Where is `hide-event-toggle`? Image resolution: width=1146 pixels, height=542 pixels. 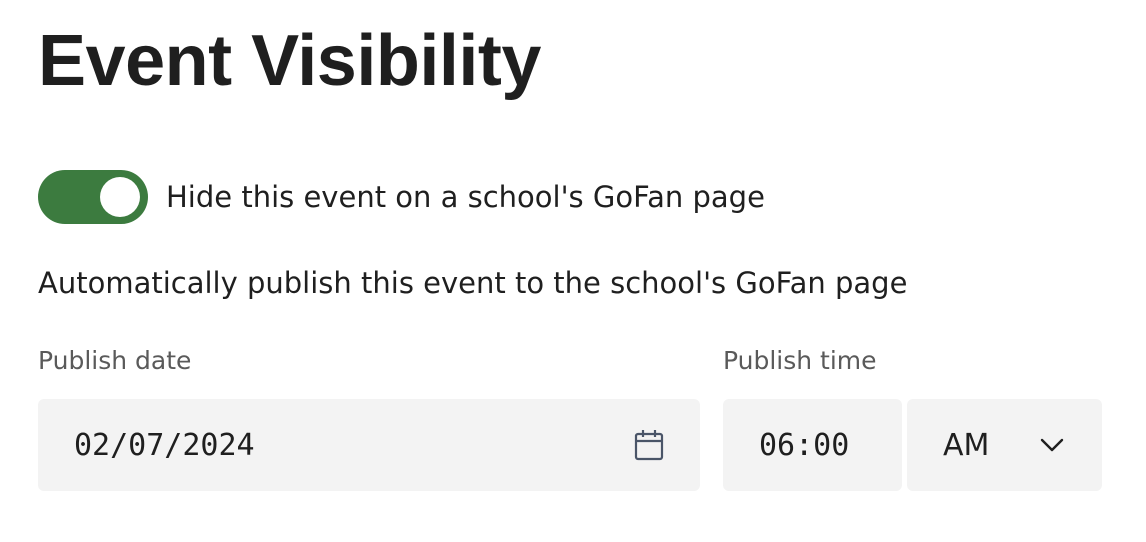
hide-event-toggle is located at coordinates (93, 197).